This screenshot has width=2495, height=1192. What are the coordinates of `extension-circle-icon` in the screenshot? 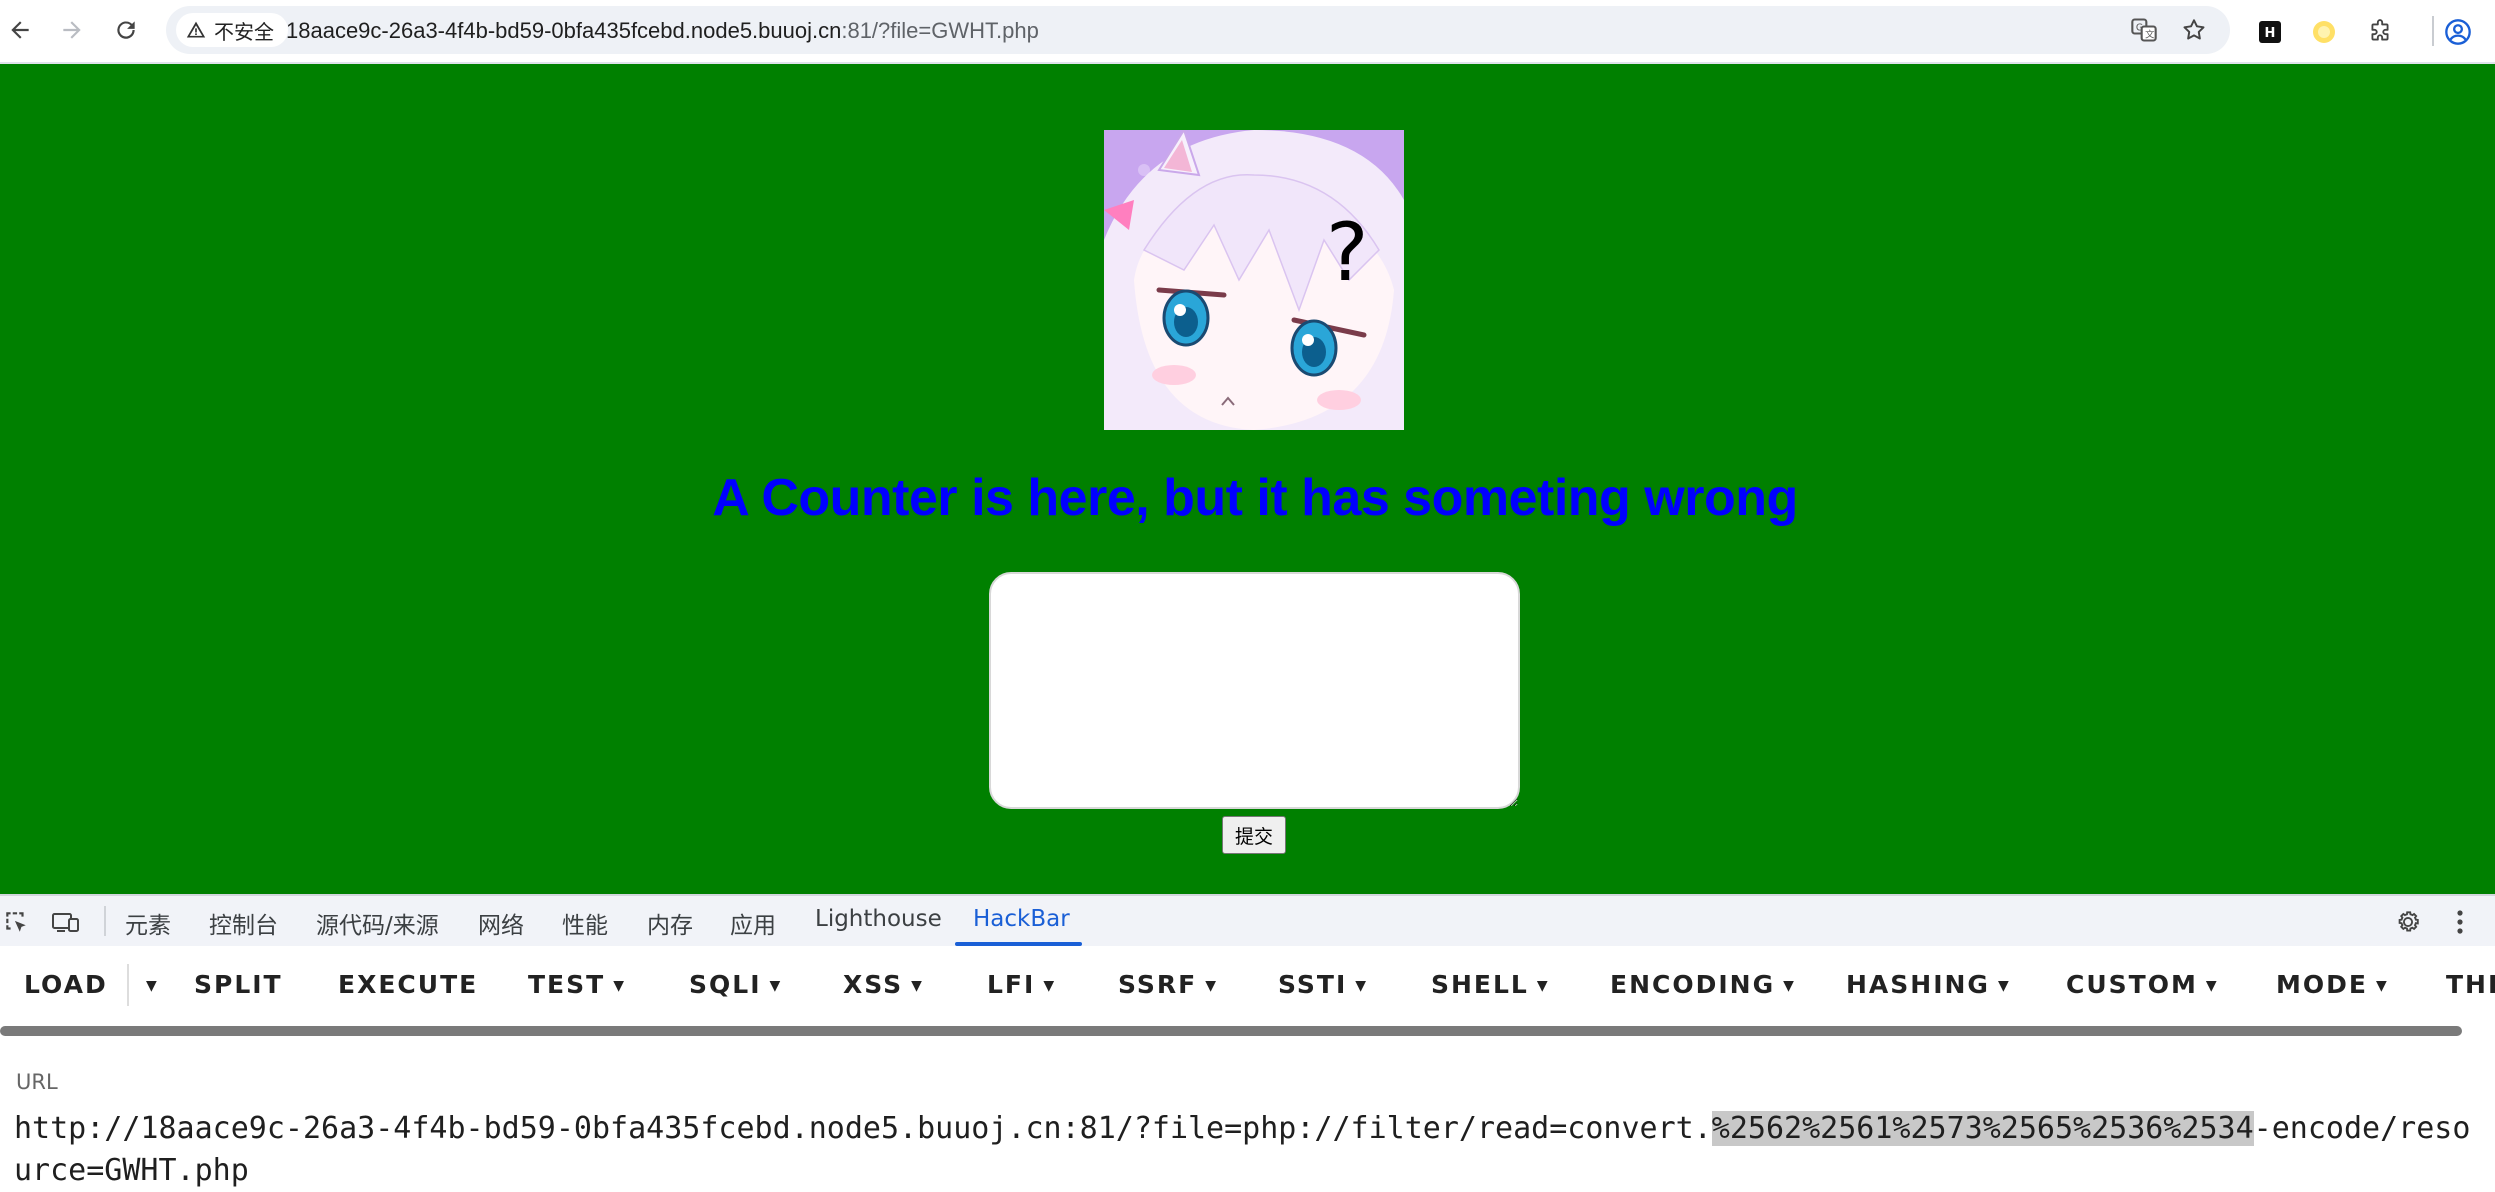 It's located at (2324, 32).